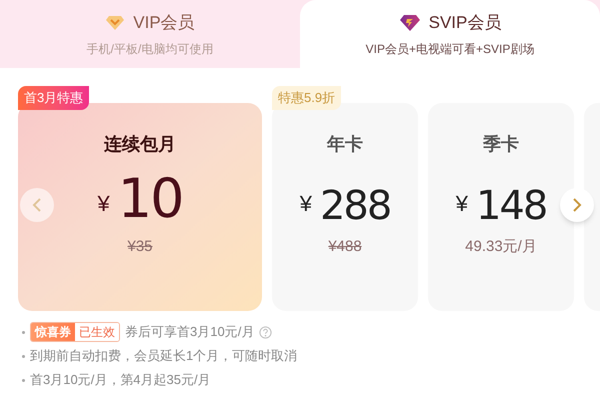 The height and width of the screenshot is (409, 600). Describe the element at coordinates (53, 332) in the screenshot. I see `coupon-name: 惊喜券` at that location.